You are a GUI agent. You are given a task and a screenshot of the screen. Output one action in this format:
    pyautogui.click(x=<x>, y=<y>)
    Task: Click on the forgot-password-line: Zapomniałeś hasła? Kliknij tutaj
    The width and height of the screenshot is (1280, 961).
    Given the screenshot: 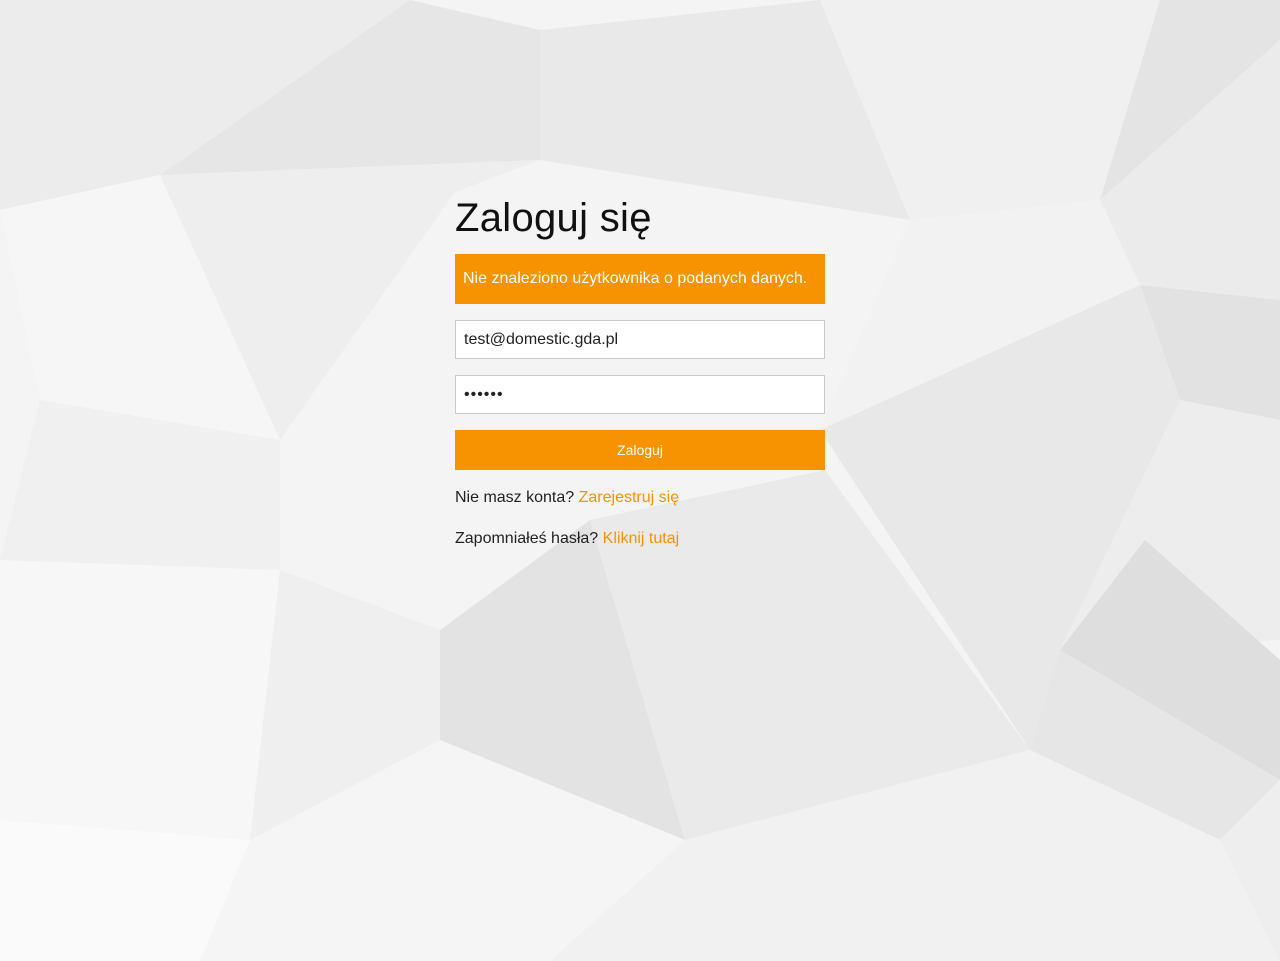 What is the action you would take?
    pyautogui.click(x=640, y=539)
    